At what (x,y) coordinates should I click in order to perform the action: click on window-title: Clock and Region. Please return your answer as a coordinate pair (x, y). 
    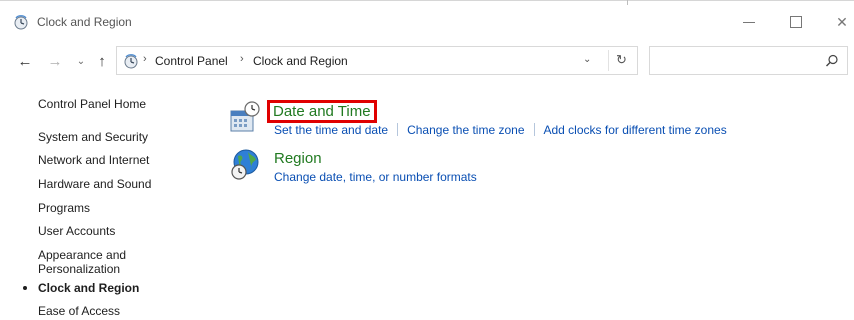
    Looking at the image, I should click on (84, 22).